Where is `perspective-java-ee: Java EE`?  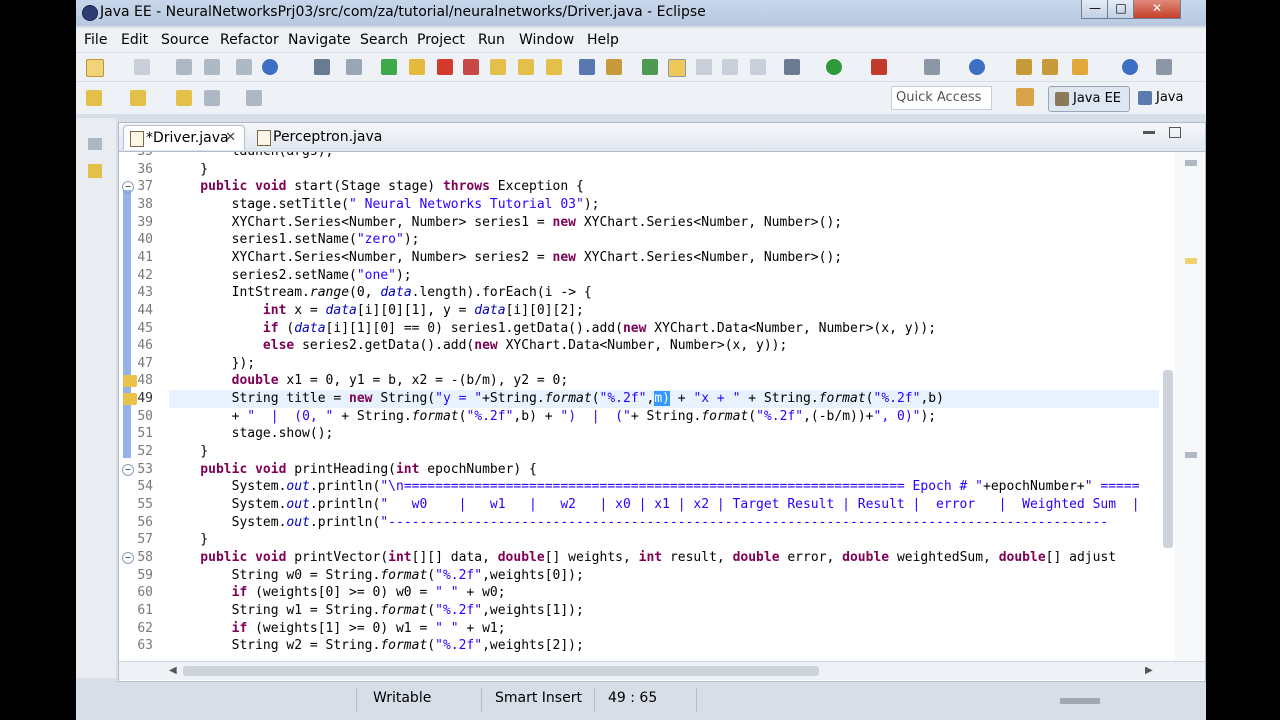 perspective-java-ee: Java EE is located at coordinates (1089, 99).